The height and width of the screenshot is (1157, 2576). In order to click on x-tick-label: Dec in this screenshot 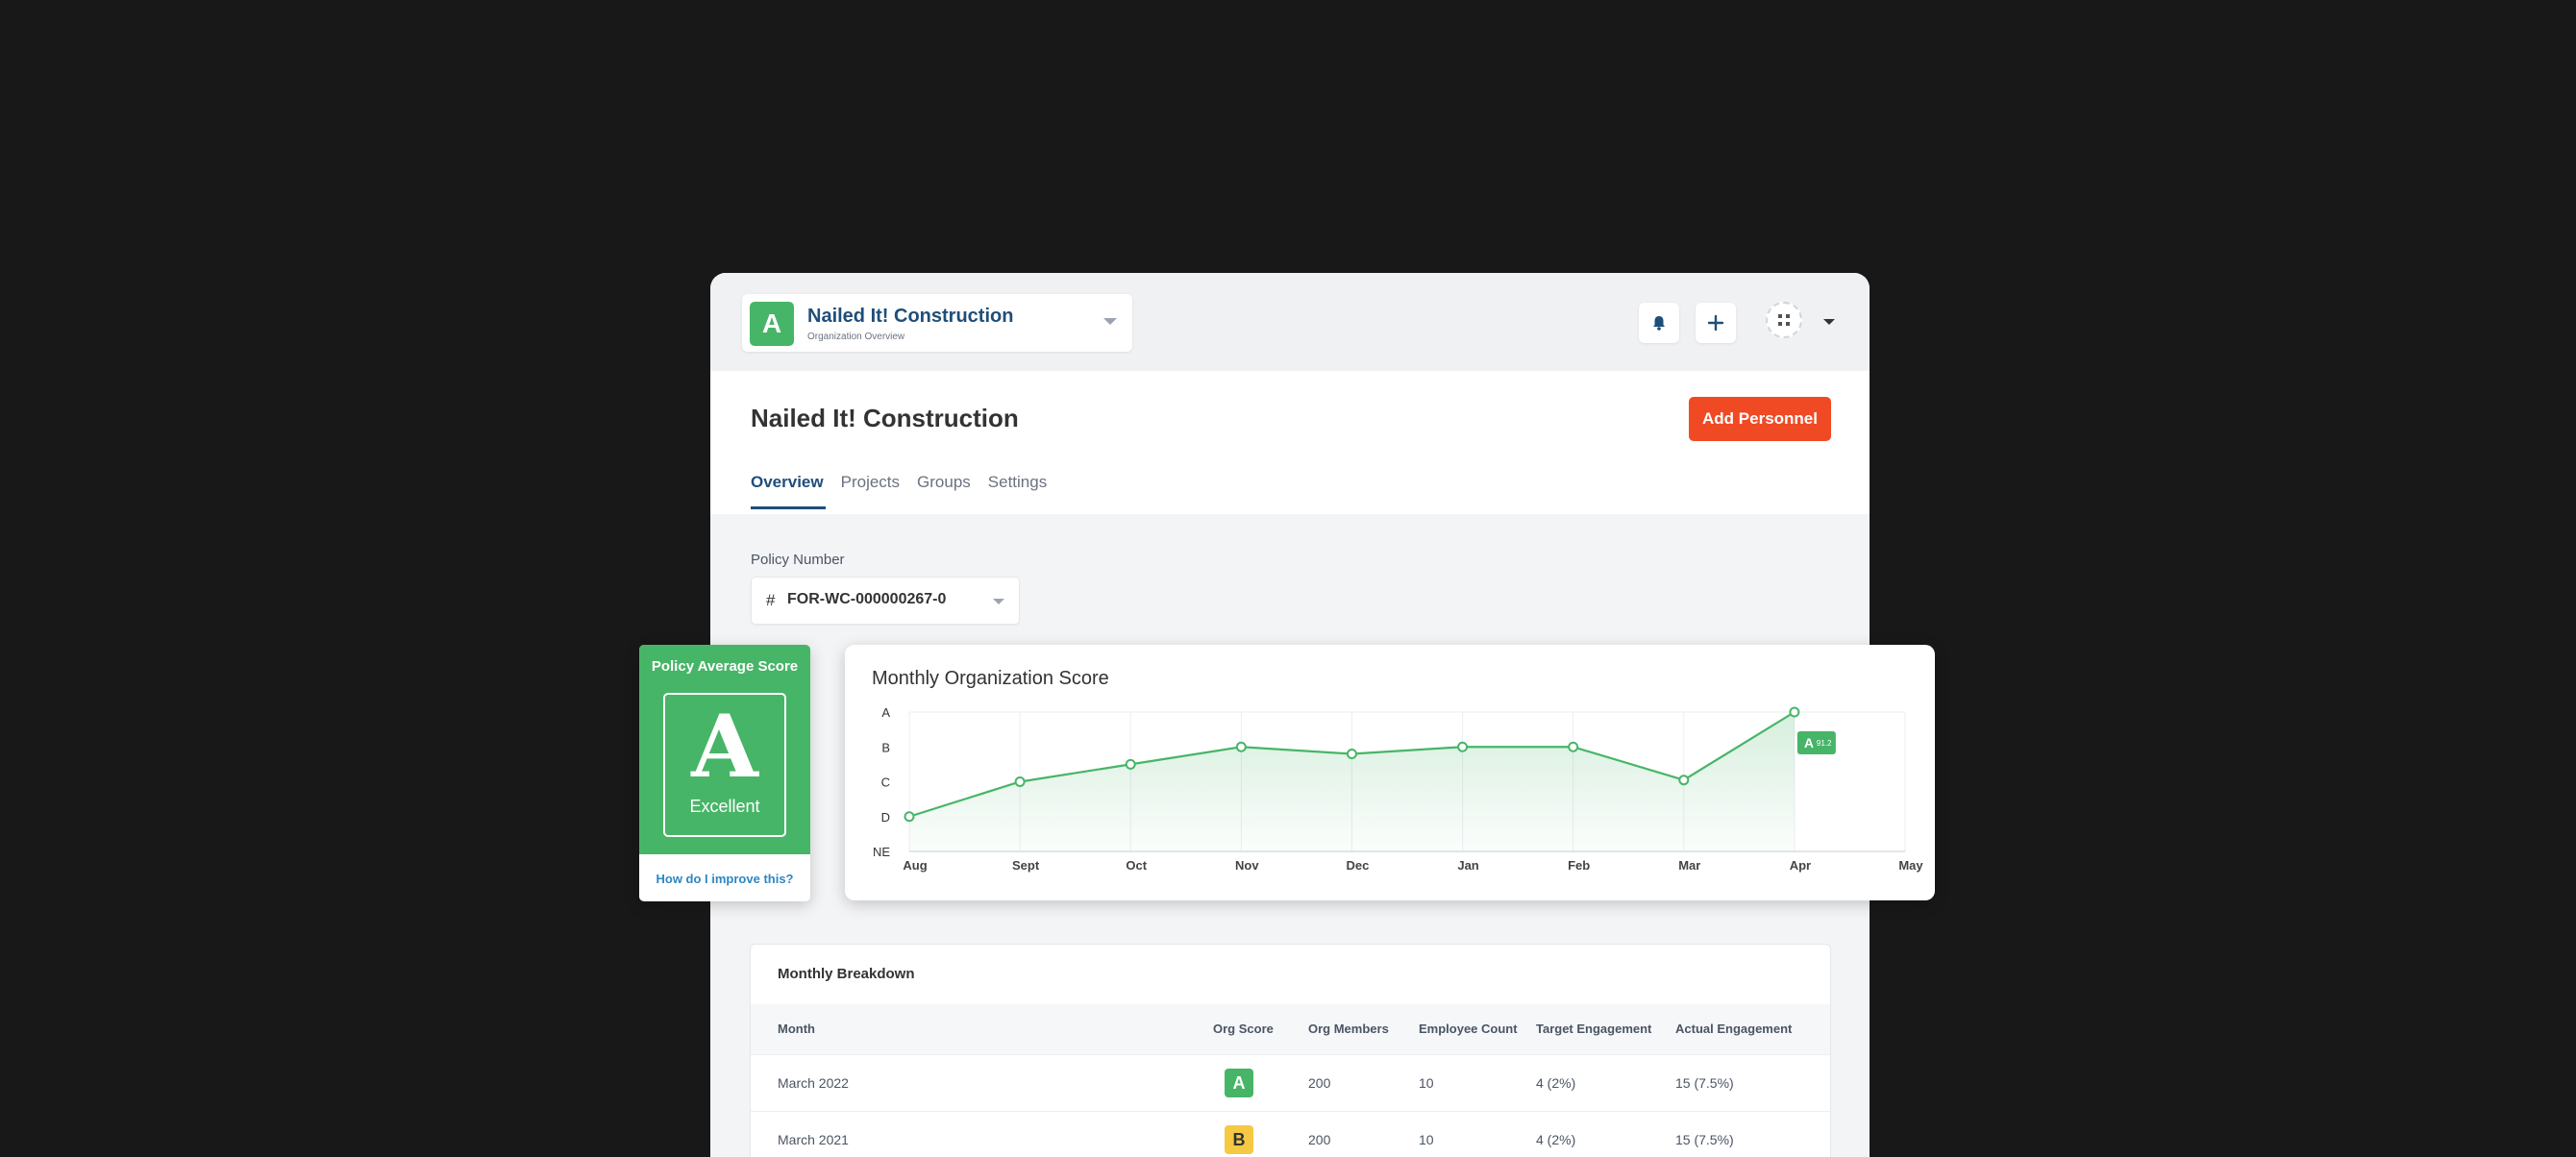, I will do `click(1358, 865)`.